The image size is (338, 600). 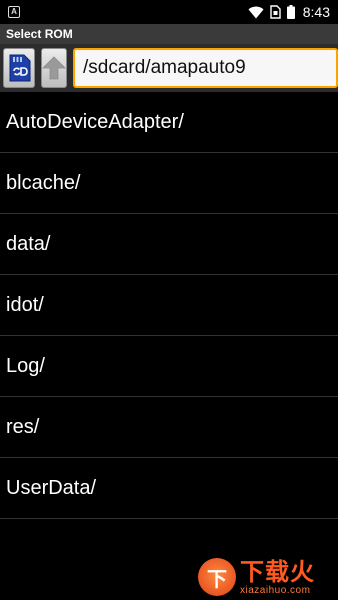 What do you see at coordinates (316, 12) in the screenshot?
I see `status-time: 8:43` at bounding box center [316, 12].